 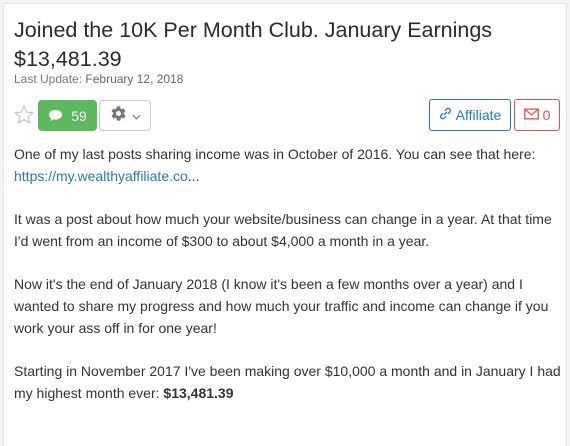 What do you see at coordinates (198, 393) in the screenshot?
I see `earnings-amount: $13,481.39` at bounding box center [198, 393].